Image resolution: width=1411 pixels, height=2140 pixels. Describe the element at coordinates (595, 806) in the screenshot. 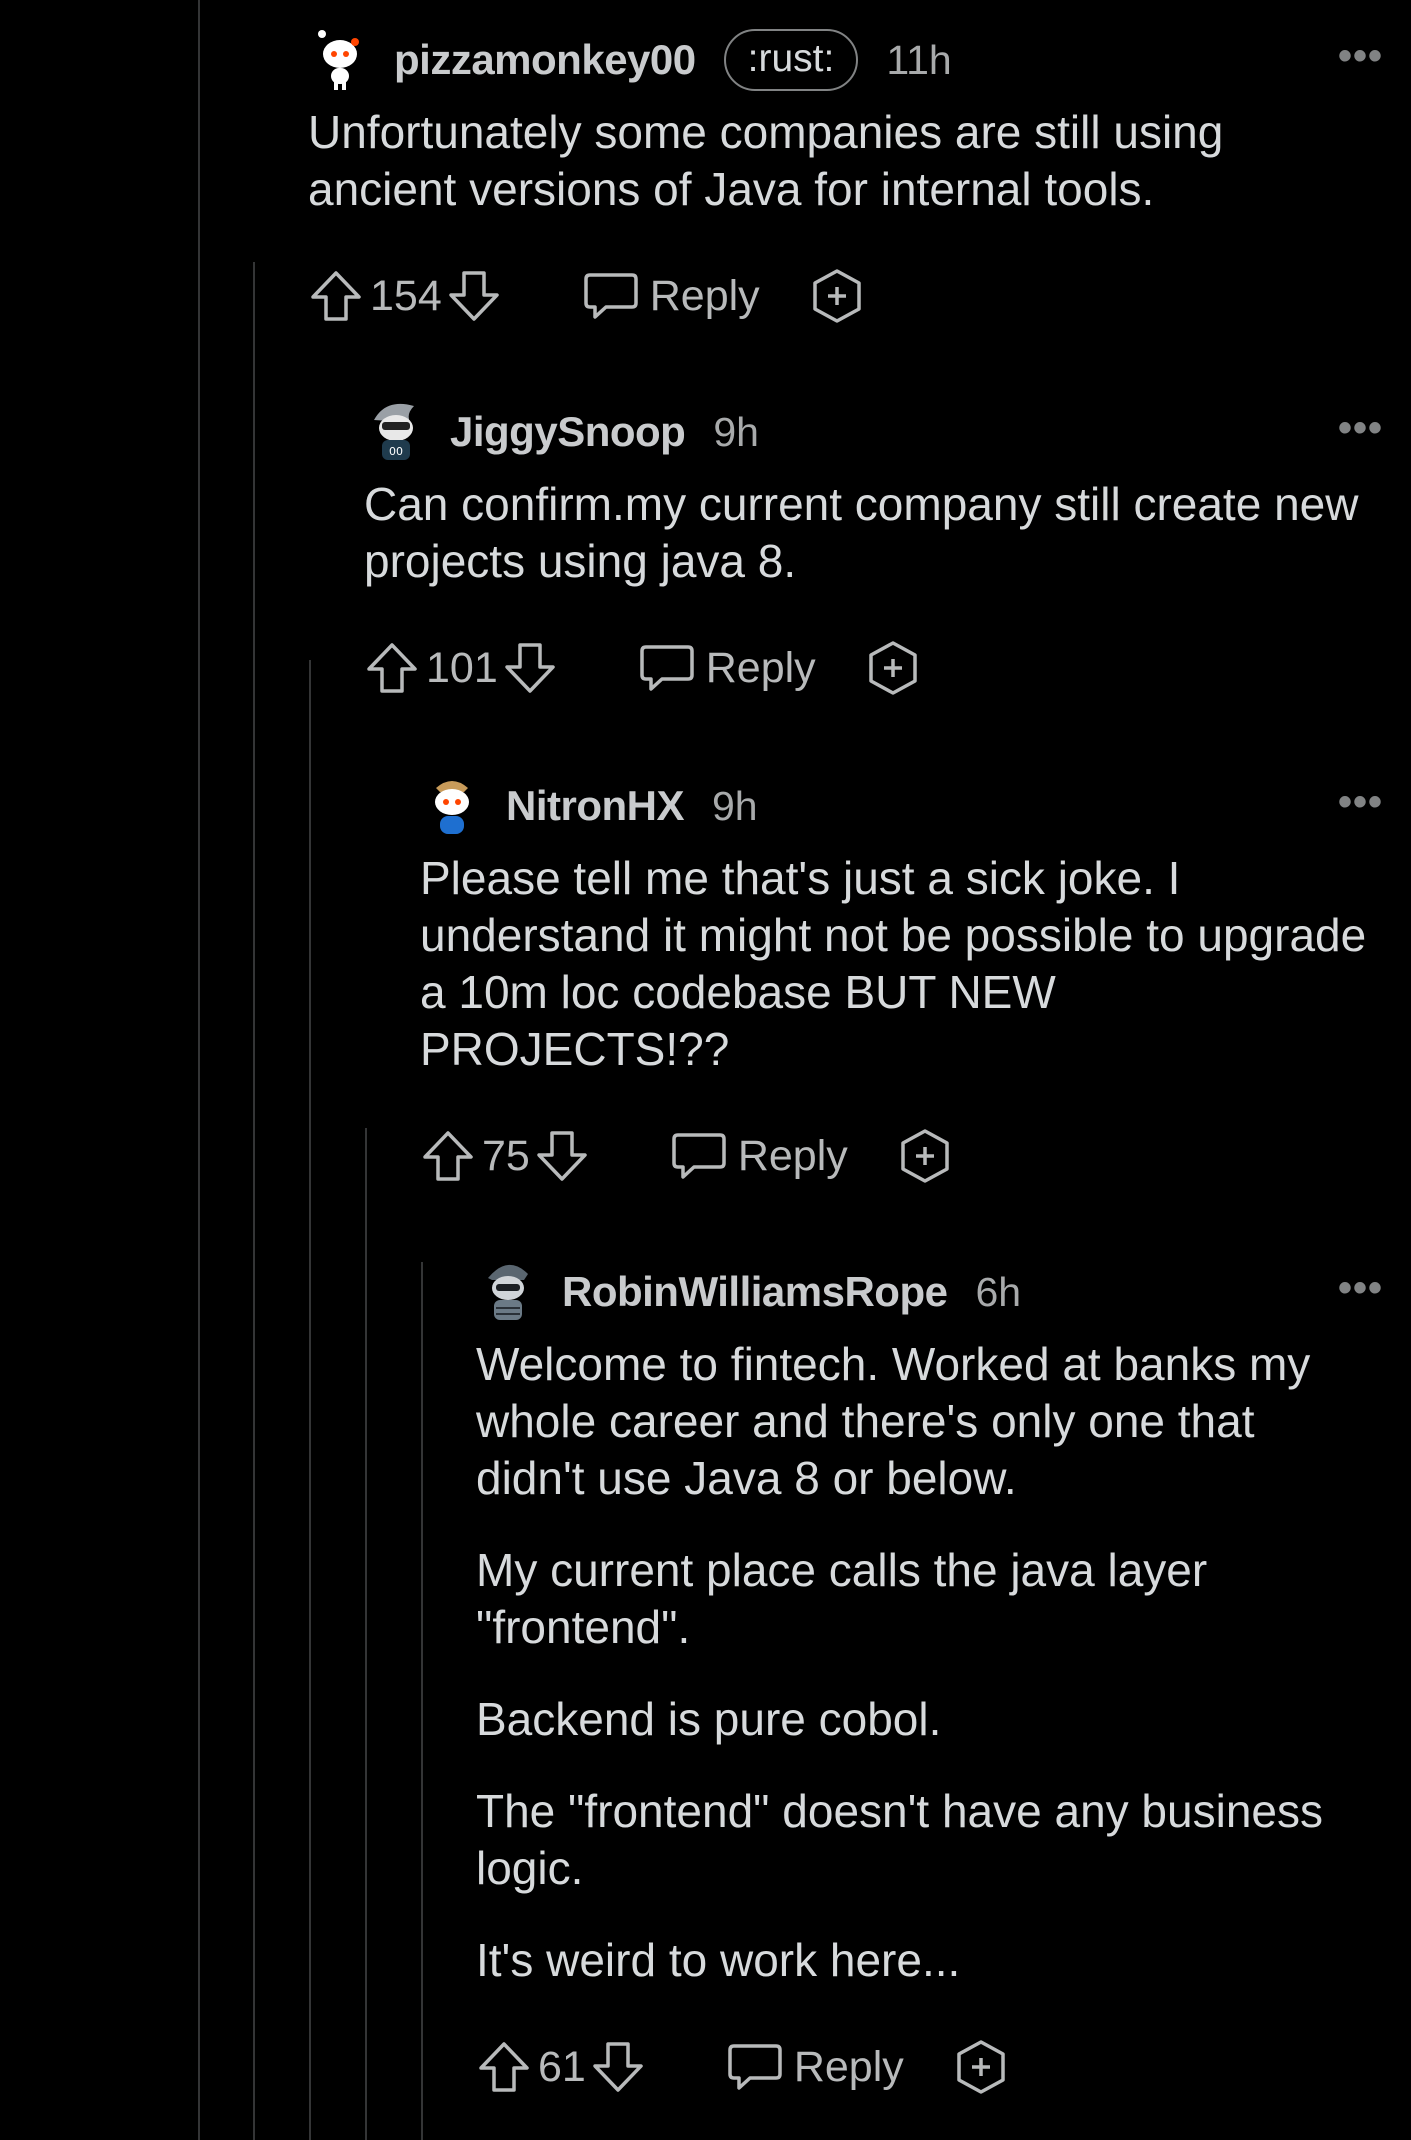

I see `username: NitronHX` at that location.